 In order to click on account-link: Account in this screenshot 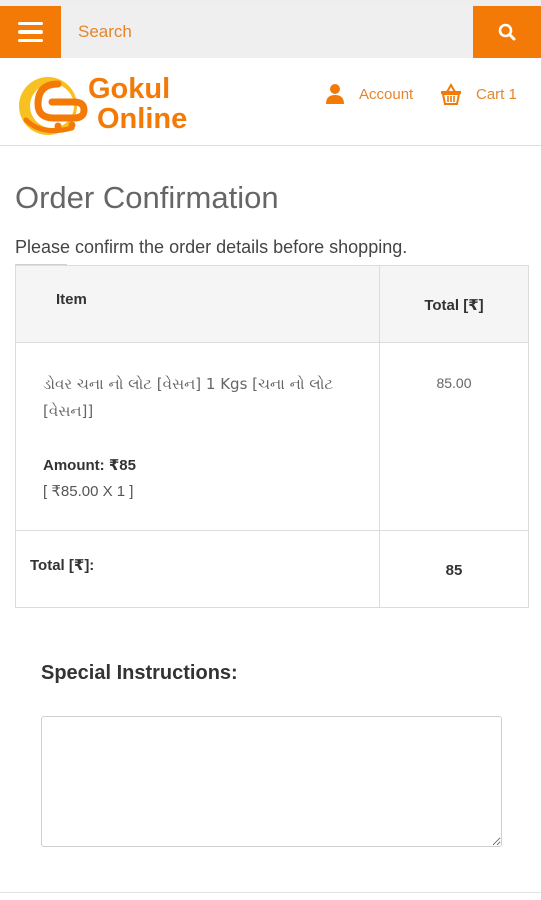, I will do `click(369, 94)`.